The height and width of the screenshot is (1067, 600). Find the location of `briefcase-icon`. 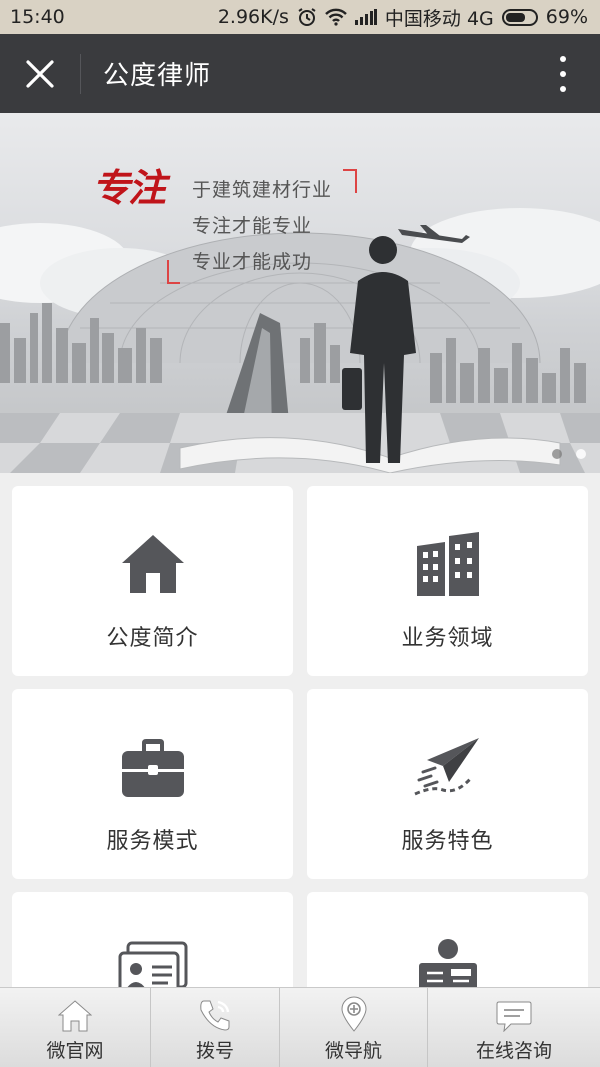

briefcase-icon is located at coordinates (153, 767).